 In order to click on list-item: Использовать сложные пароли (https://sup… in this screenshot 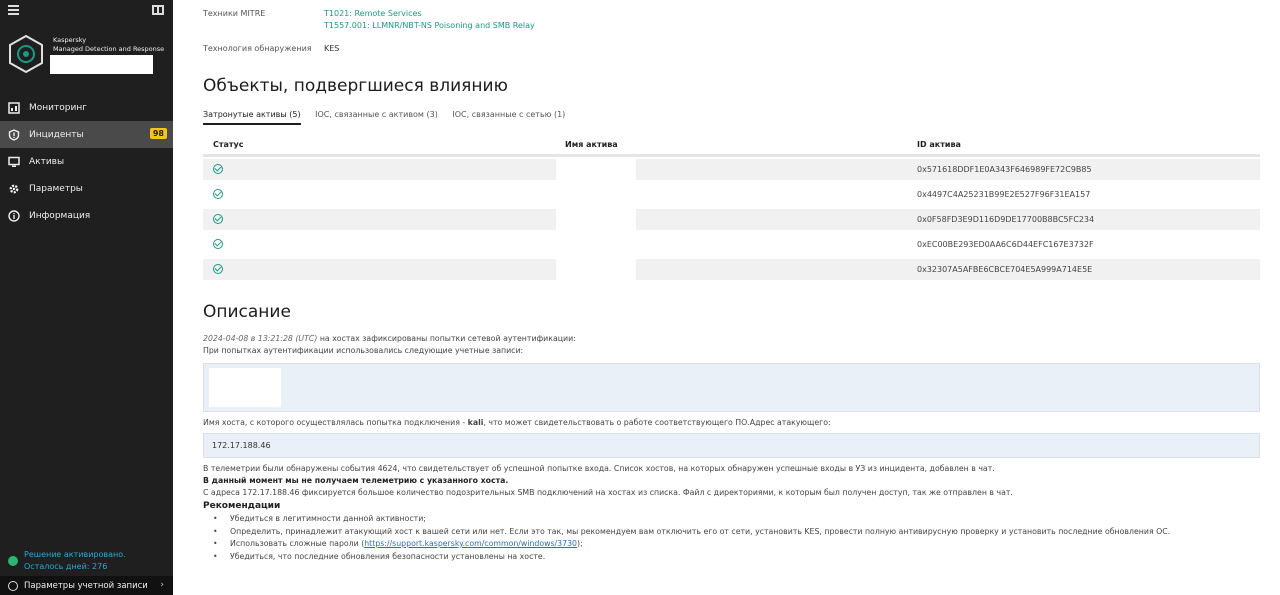, I will do `click(691, 545)`.